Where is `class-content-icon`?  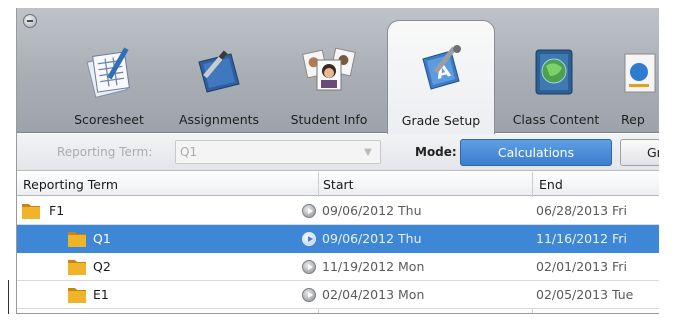 class-content-icon is located at coordinates (554, 72).